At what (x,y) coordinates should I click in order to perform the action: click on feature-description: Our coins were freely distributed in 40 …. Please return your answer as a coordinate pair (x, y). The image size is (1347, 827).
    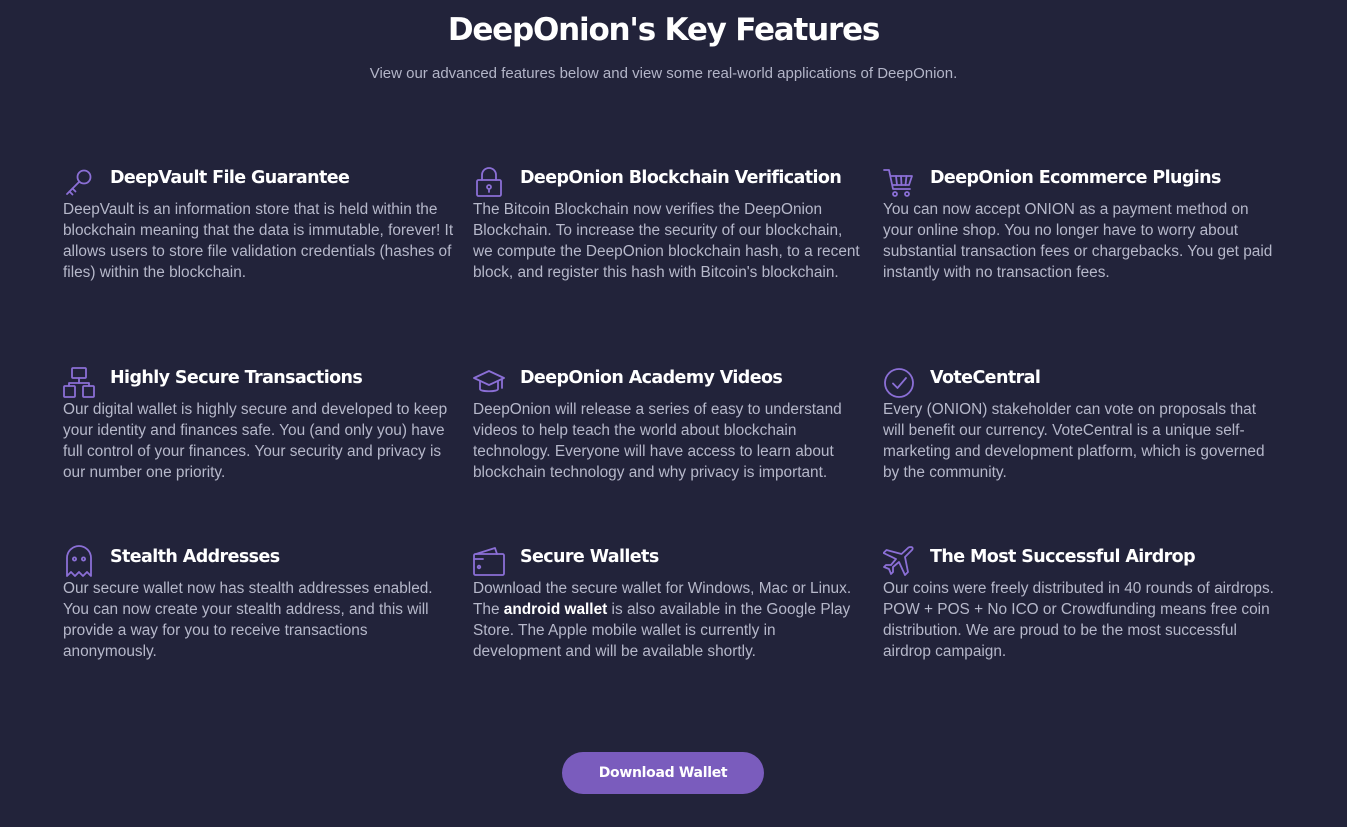
    Looking at the image, I should click on (1078, 620).